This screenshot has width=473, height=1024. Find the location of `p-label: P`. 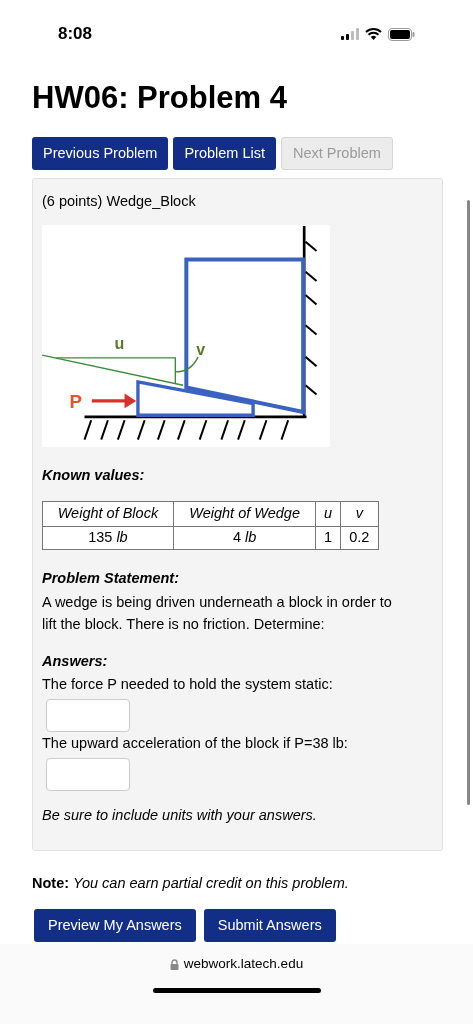

p-label: P is located at coordinates (75, 401).